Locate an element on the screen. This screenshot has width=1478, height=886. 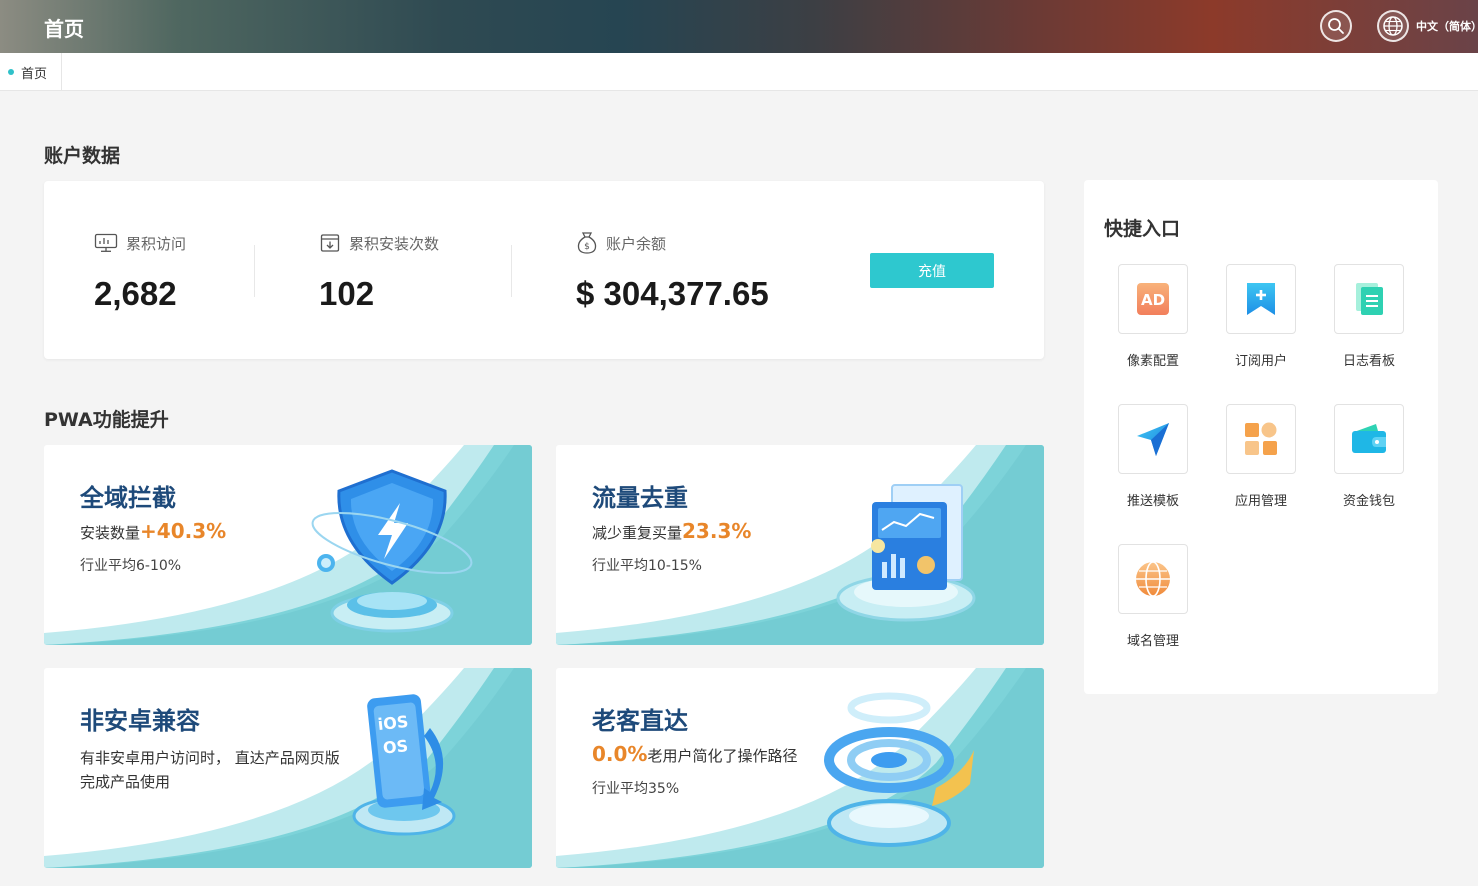
quick-item-pixel-config: AD 像素配置 is located at coordinates (1153, 316).